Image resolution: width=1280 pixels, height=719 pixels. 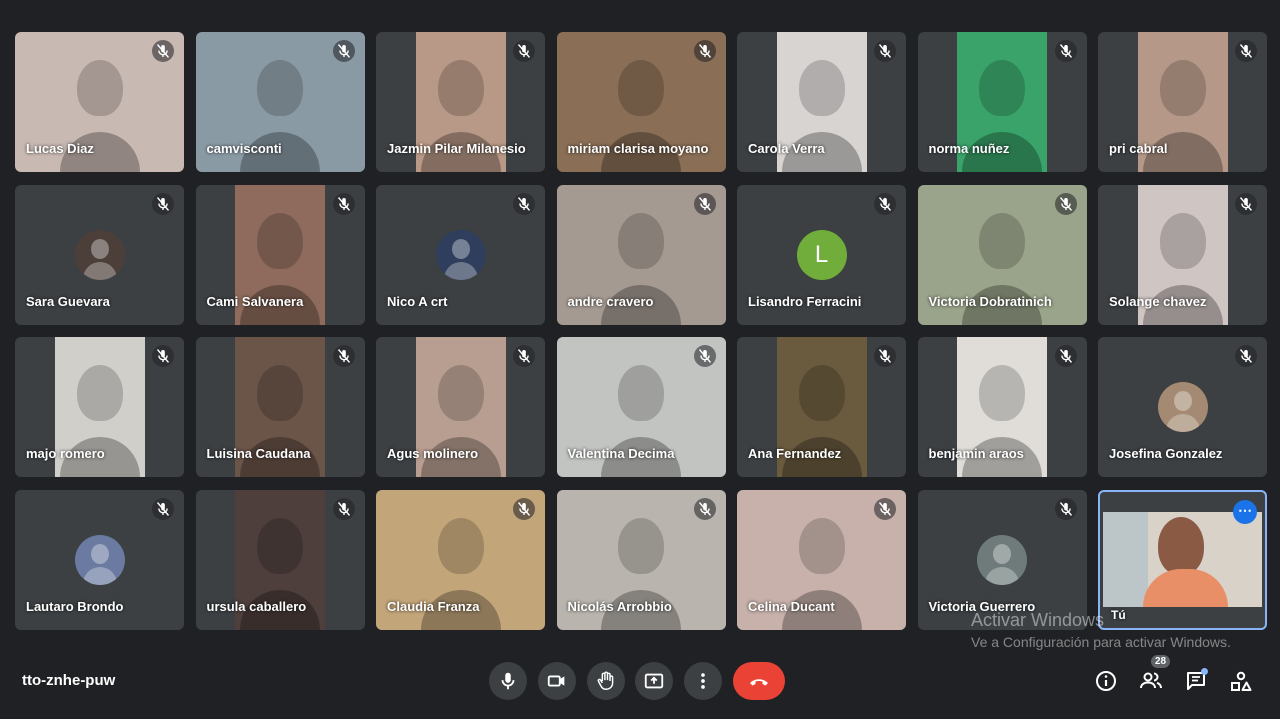 I want to click on participant-tile: Victoria Dobratinich, so click(x=1002, y=254).